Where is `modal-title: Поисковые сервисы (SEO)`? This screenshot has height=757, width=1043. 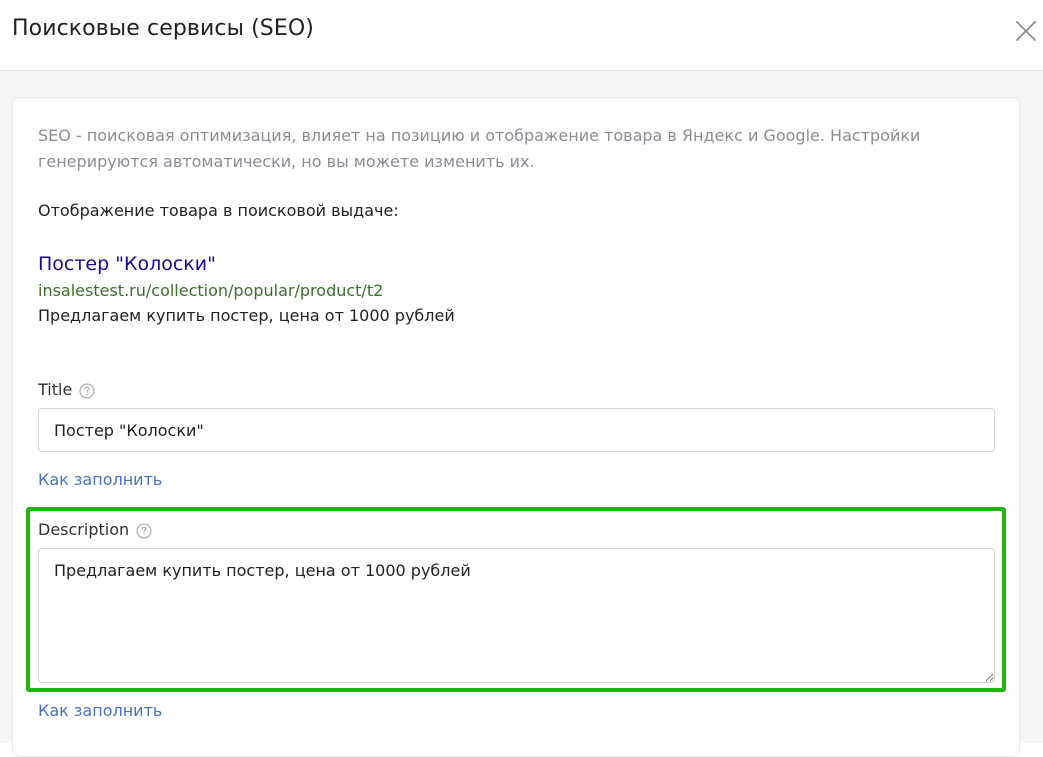
modal-title: Поисковые сервисы (SEO) is located at coordinates (163, 28).